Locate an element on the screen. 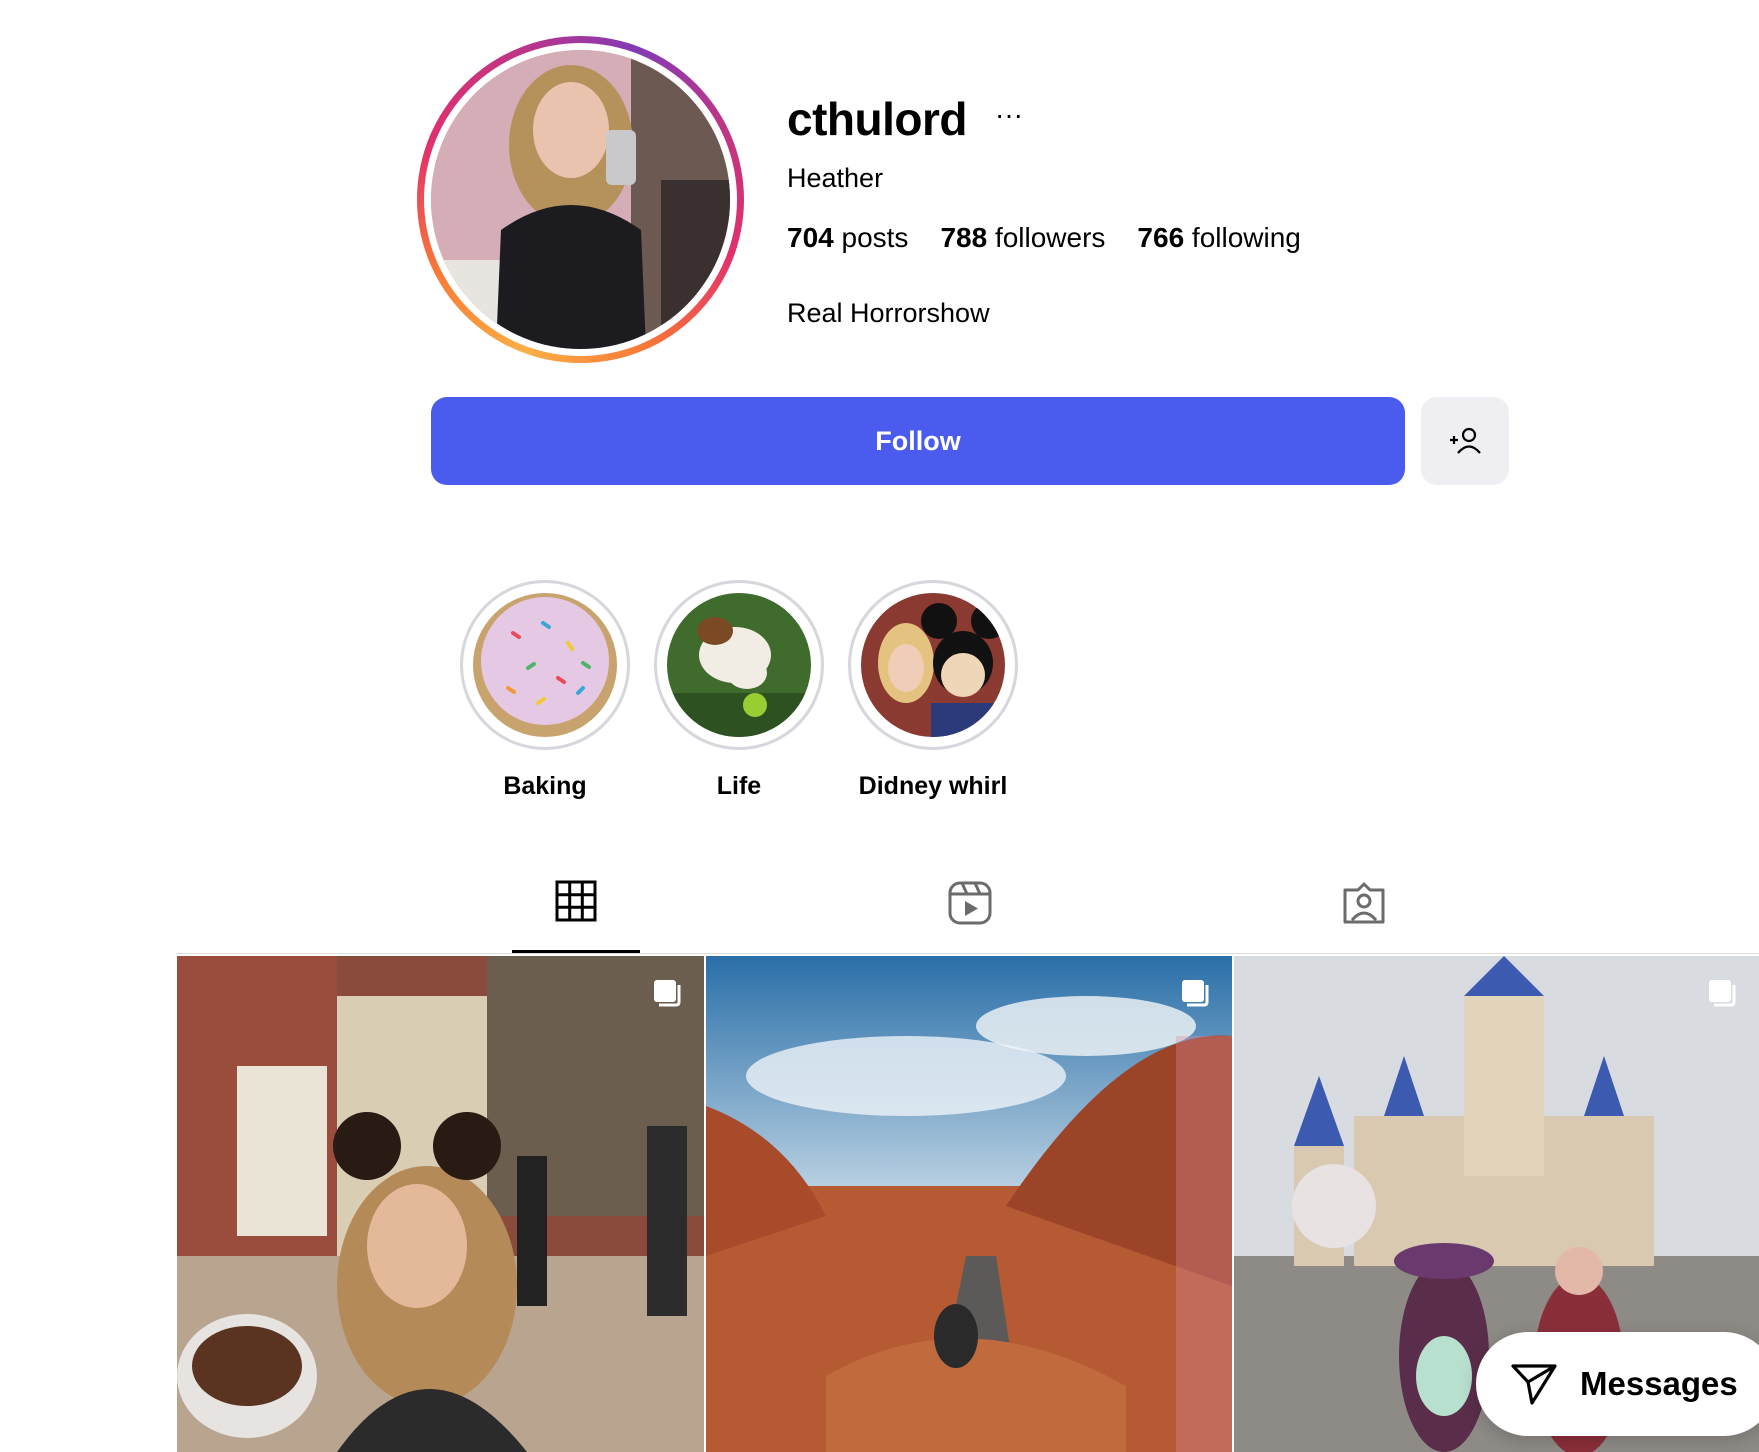  stat-value: 704 is located at coordinates (810, 237).